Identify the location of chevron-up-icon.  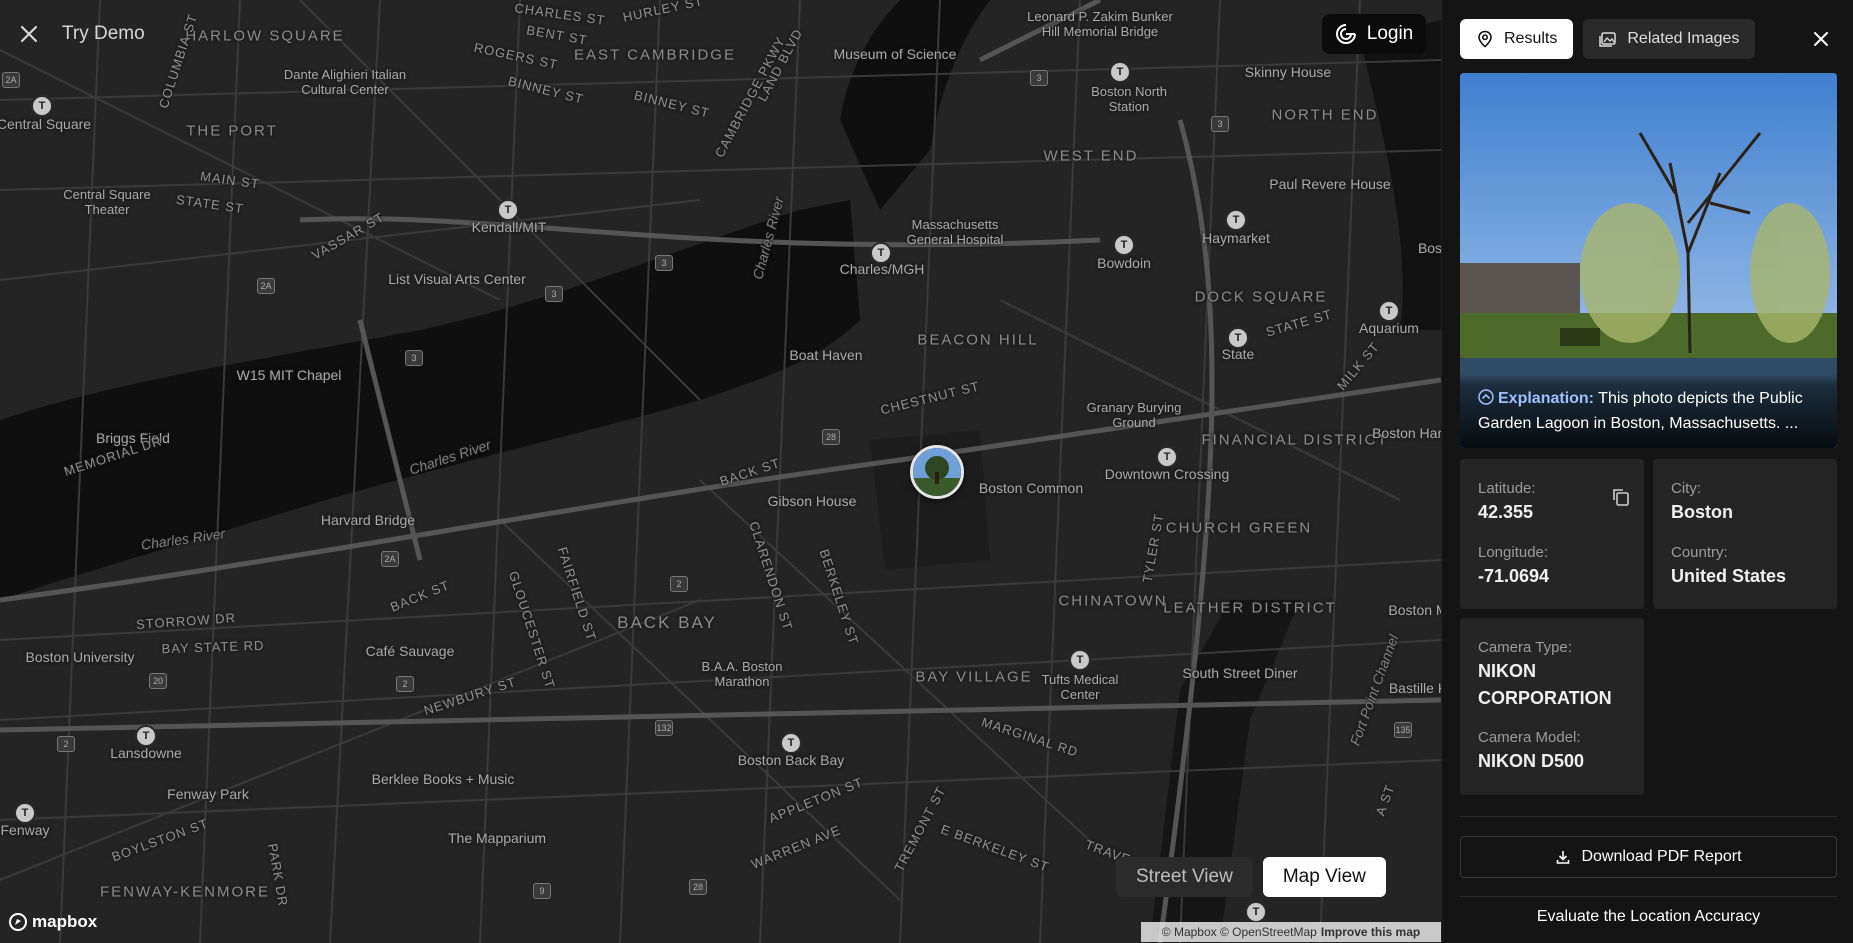
(1486, 397).